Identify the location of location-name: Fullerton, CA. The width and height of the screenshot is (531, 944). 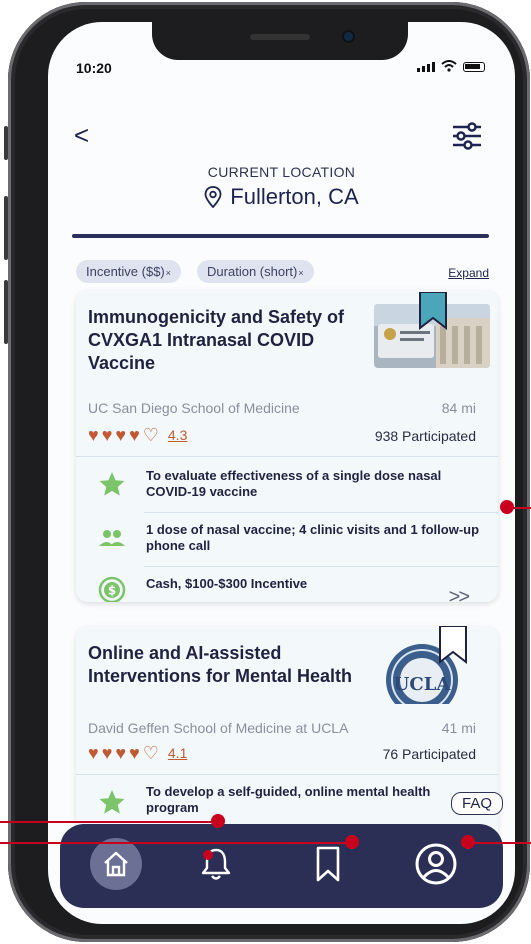
(294, 196).